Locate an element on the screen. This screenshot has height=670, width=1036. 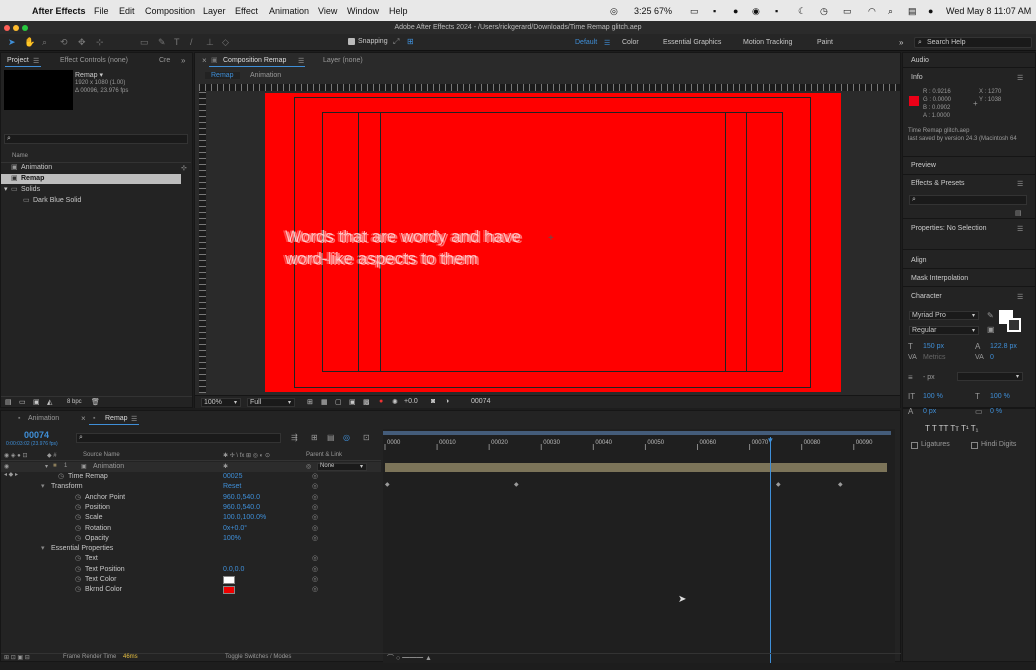
tracking-value: 0 is located at coordinates (992, 357).